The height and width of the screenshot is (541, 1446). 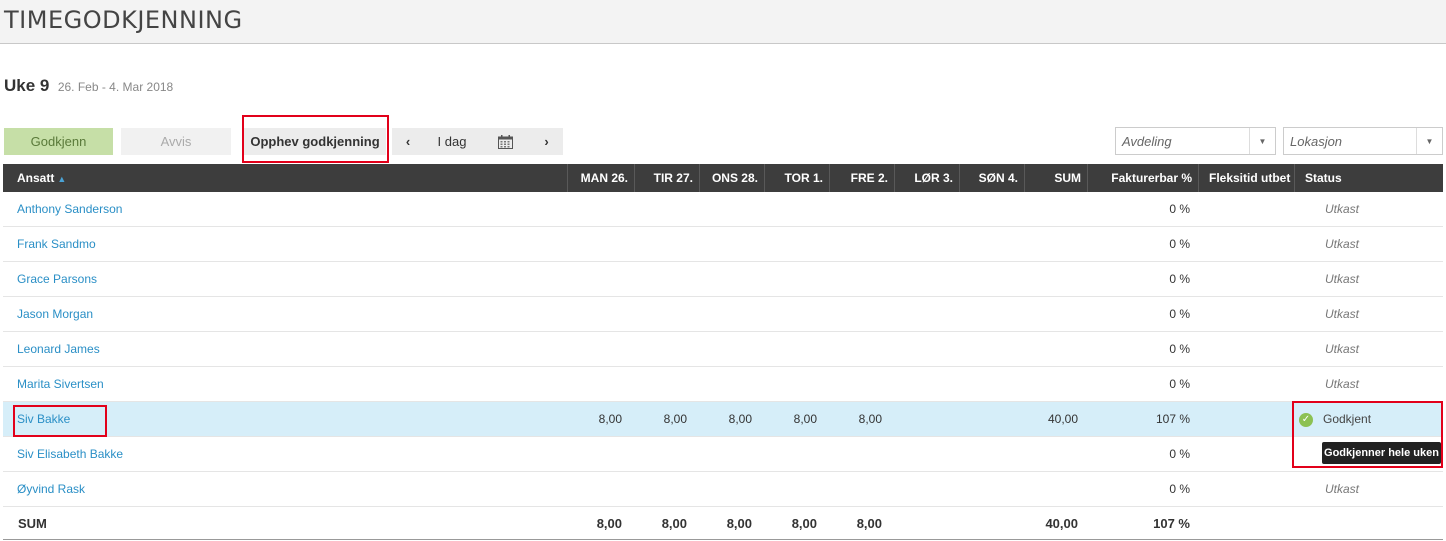 I want to click on totals-label: SUM, so click(x=32, y=523).